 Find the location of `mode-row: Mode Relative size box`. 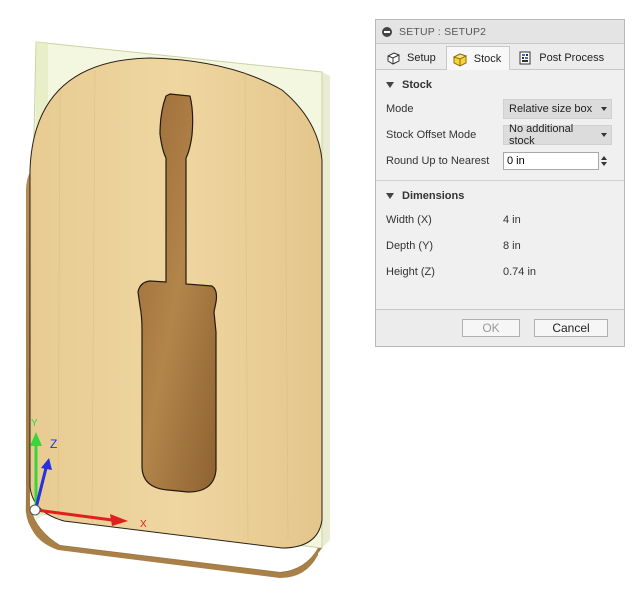

mode-row: Mode Relative size box is located at coordinates (500, 109).